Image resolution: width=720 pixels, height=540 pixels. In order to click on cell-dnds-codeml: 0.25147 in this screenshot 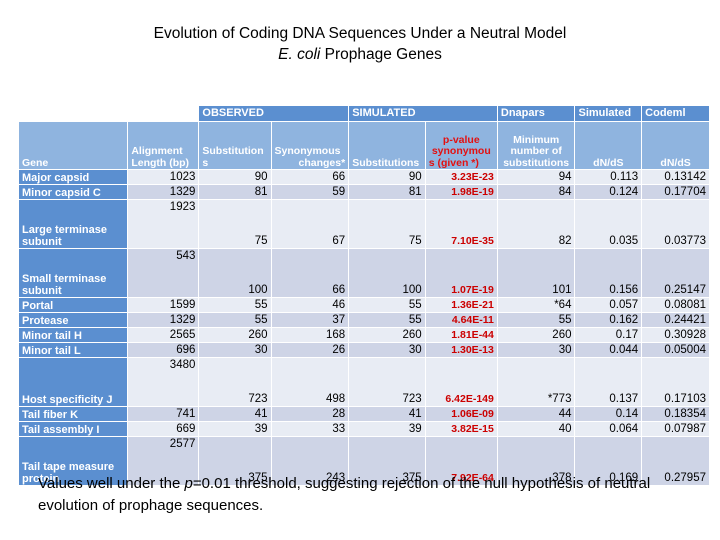, I will do `click(675, 273)`.